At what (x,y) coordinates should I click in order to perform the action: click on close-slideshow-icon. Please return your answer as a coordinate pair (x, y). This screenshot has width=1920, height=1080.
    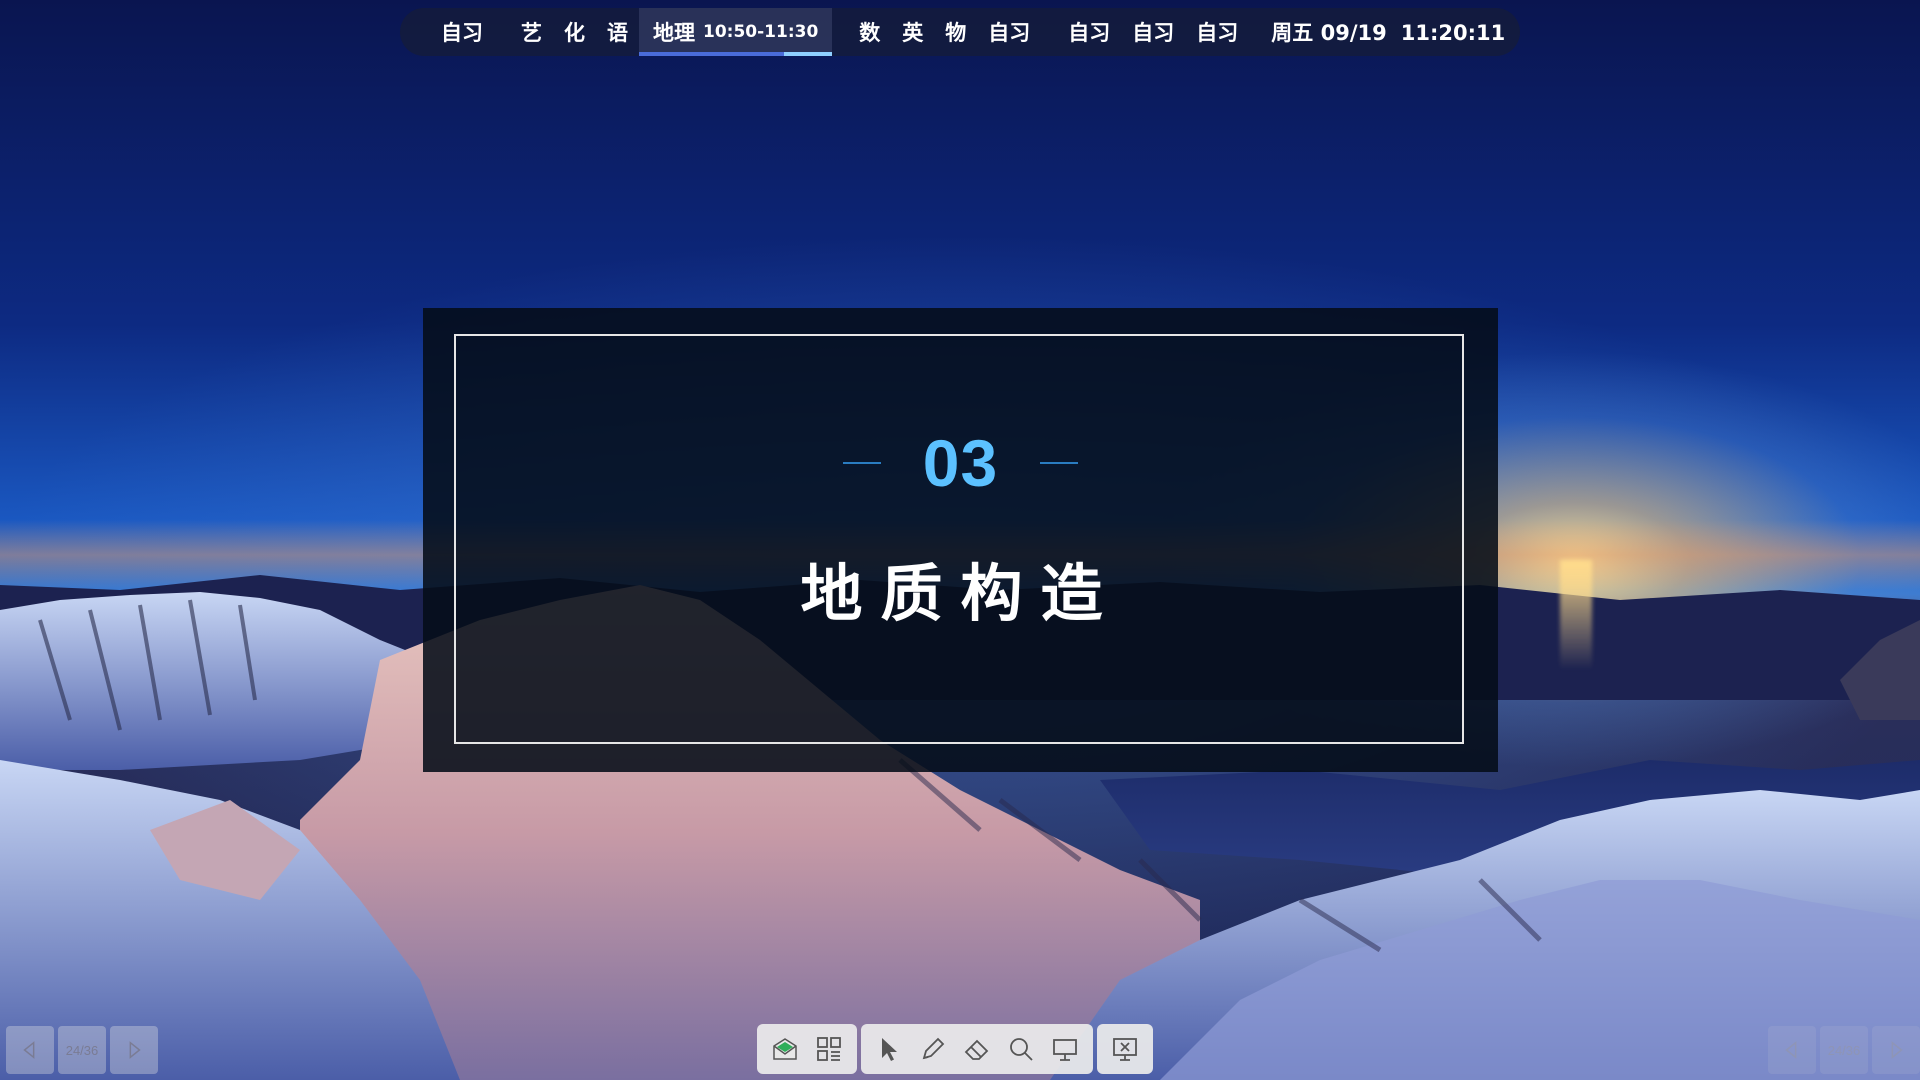
    Looking at the image, I should click on (1125, 1049).